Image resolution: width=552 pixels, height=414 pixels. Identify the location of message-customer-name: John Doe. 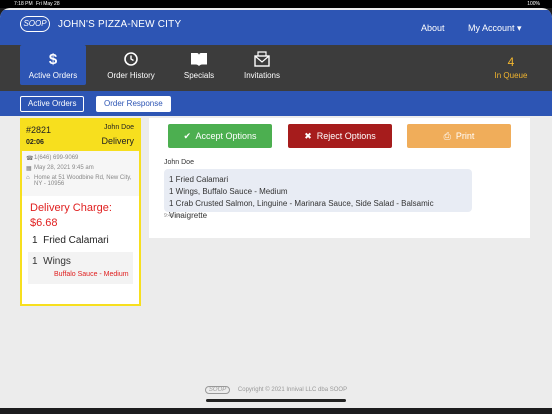
(179, 162).